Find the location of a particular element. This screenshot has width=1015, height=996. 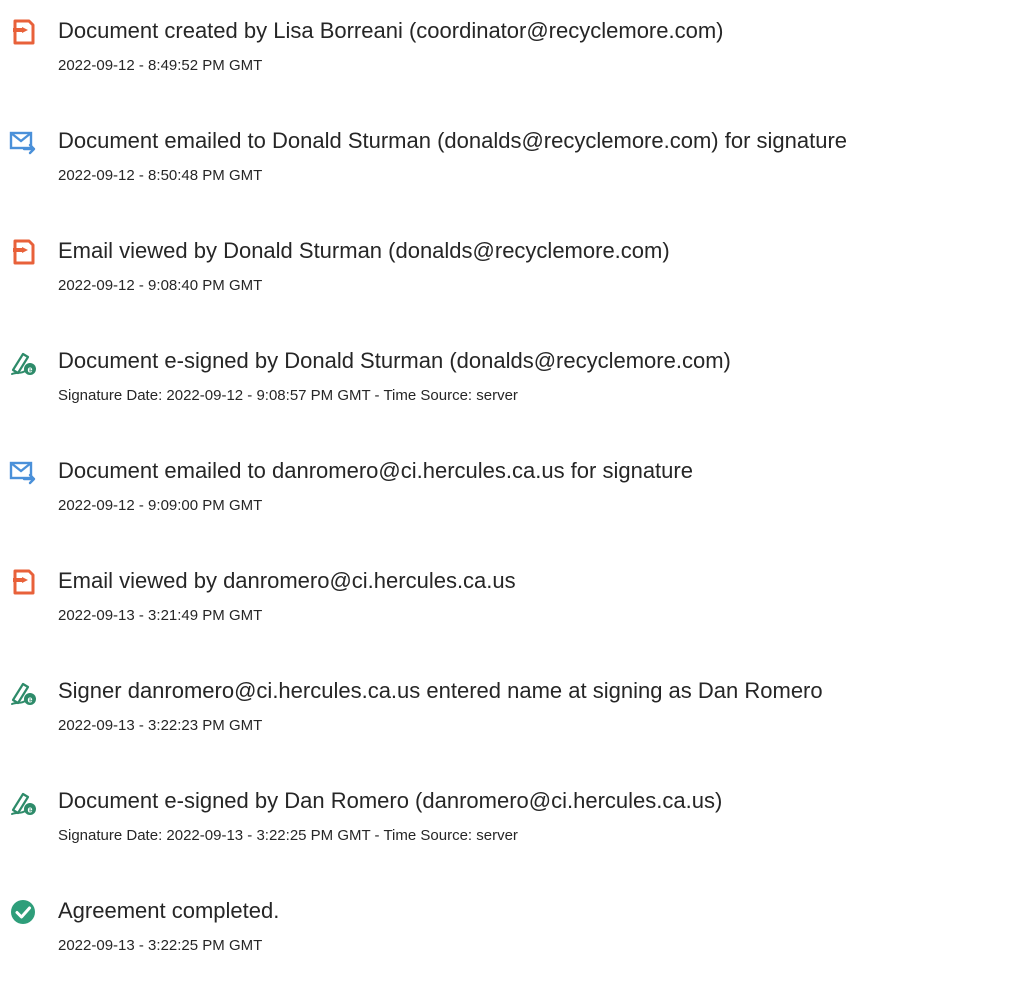

event-timestamp: 2022-09-13 - 3:21:49 PM GMT is located at coordinates (160, 615).